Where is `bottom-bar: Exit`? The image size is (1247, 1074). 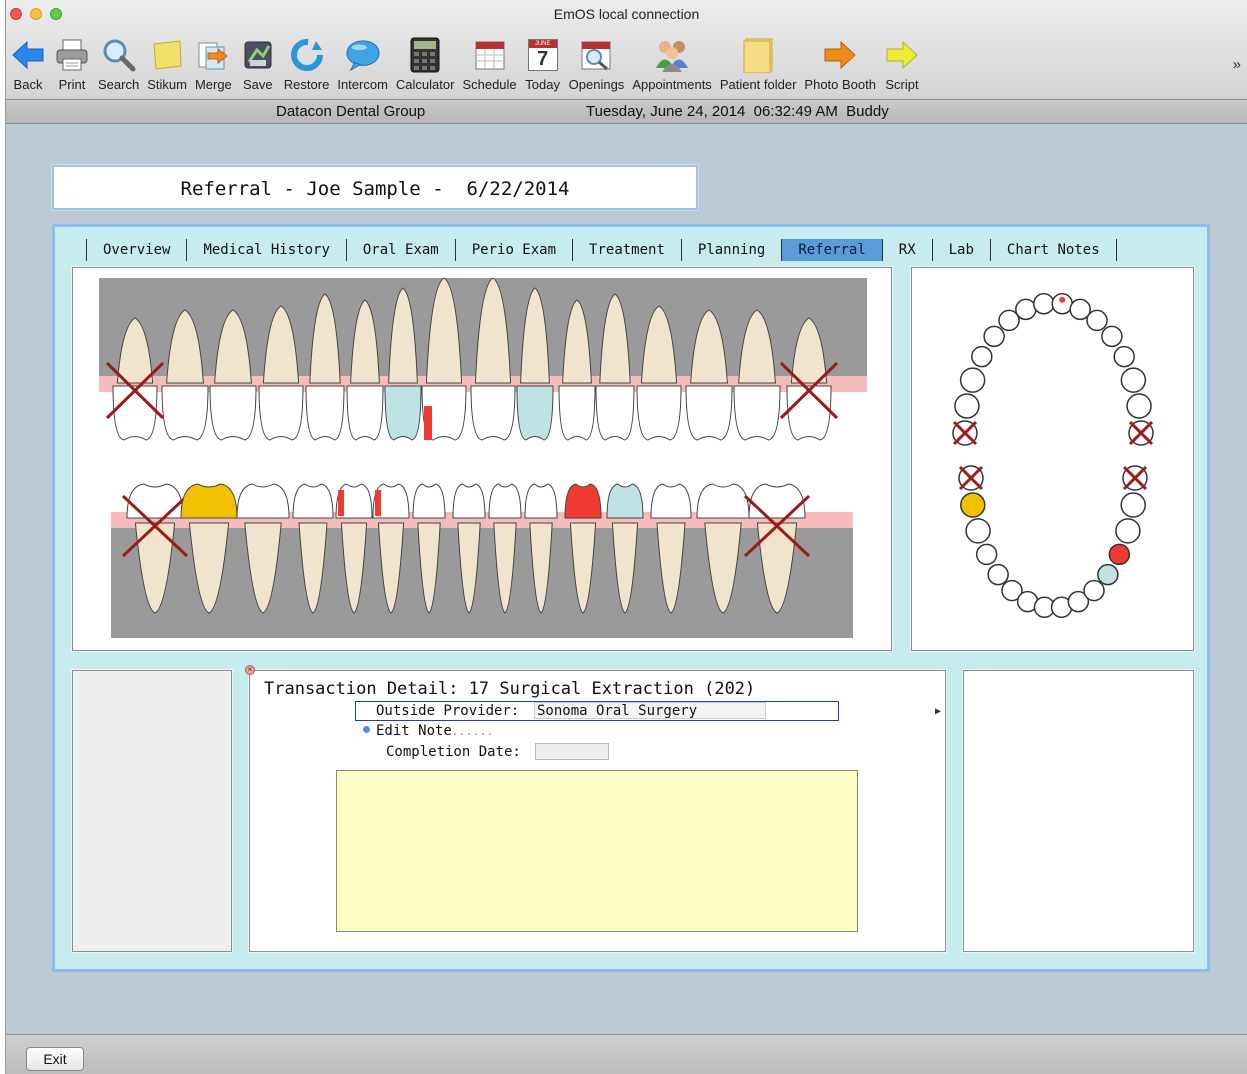 bottom-bar: Exit is located at coordinates (626, 1054).